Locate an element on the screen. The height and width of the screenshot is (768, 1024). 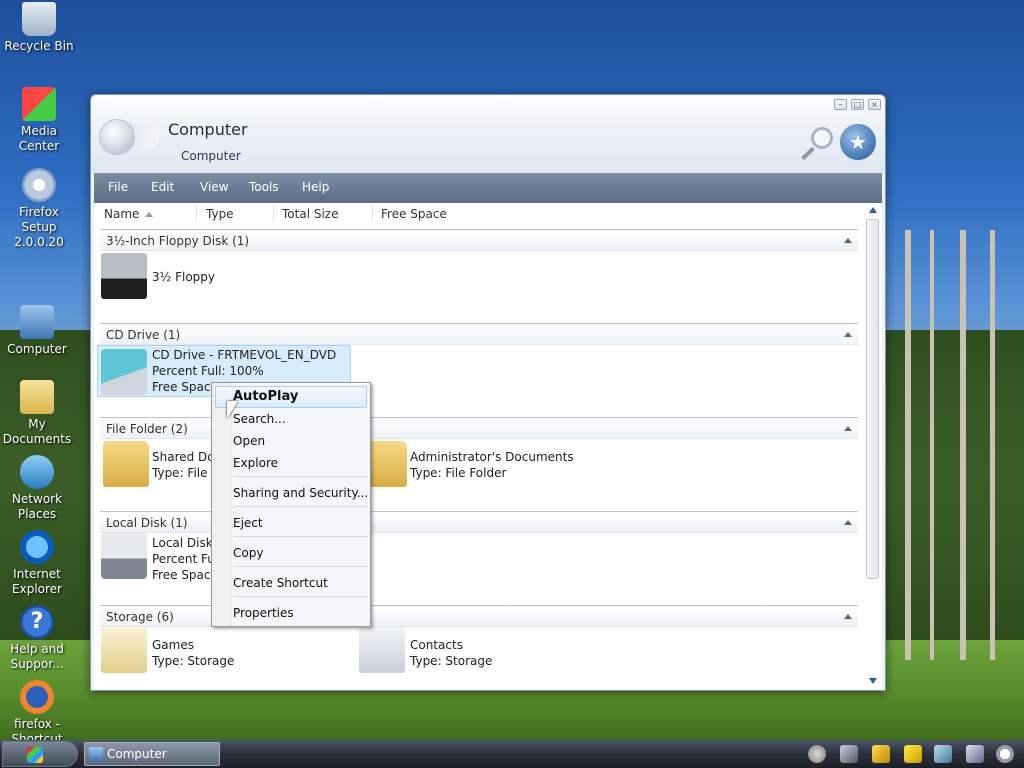
item-detail: Type: Storage is located at coordinates (193, 661).